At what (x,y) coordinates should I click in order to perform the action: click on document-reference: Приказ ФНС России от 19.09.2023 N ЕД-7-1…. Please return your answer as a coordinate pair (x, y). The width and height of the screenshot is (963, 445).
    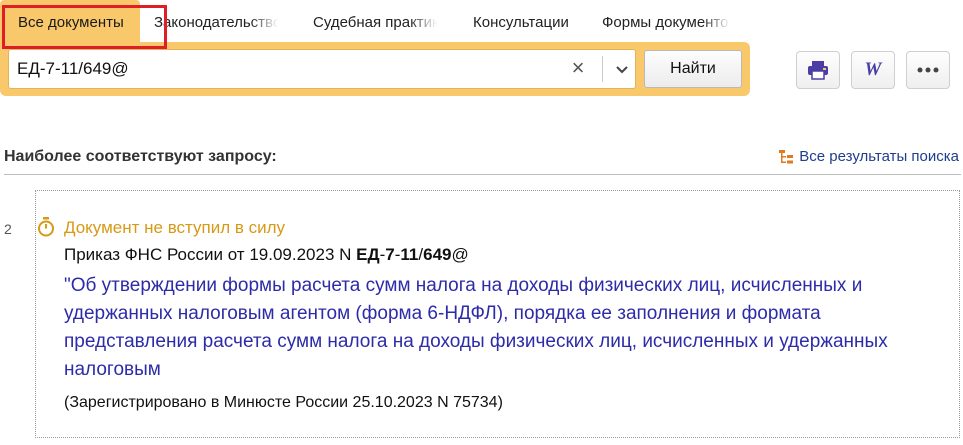
    Looking at the image, I should click on (266, 255).